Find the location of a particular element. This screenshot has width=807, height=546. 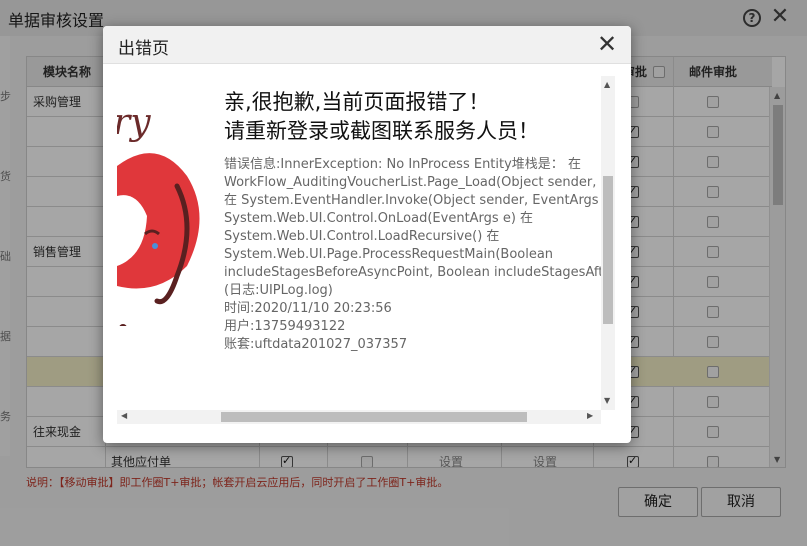

modal-horizontal-scrollbar: ◀ ▶ is located at coordinates (359, 417).